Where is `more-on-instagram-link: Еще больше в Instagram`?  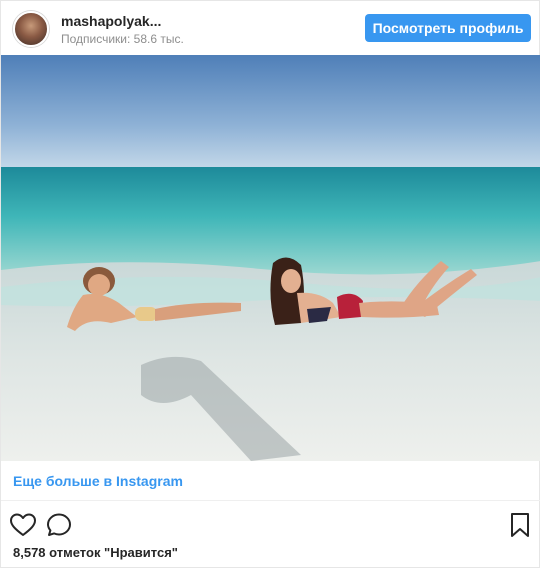 more-on-instagram-link: Еще больше в Instagram is located at coordinates (98, 481).